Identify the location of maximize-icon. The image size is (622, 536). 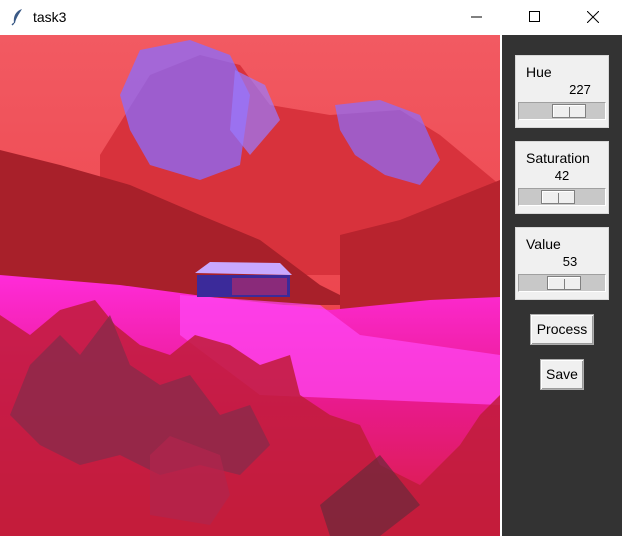
(534, 16).